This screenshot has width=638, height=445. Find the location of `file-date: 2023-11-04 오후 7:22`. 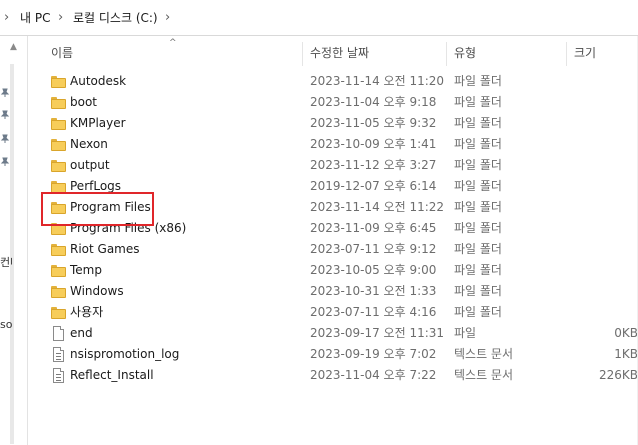

file-date: 2023-11-04 오후 7:22 is located at coordinates (373, 375).